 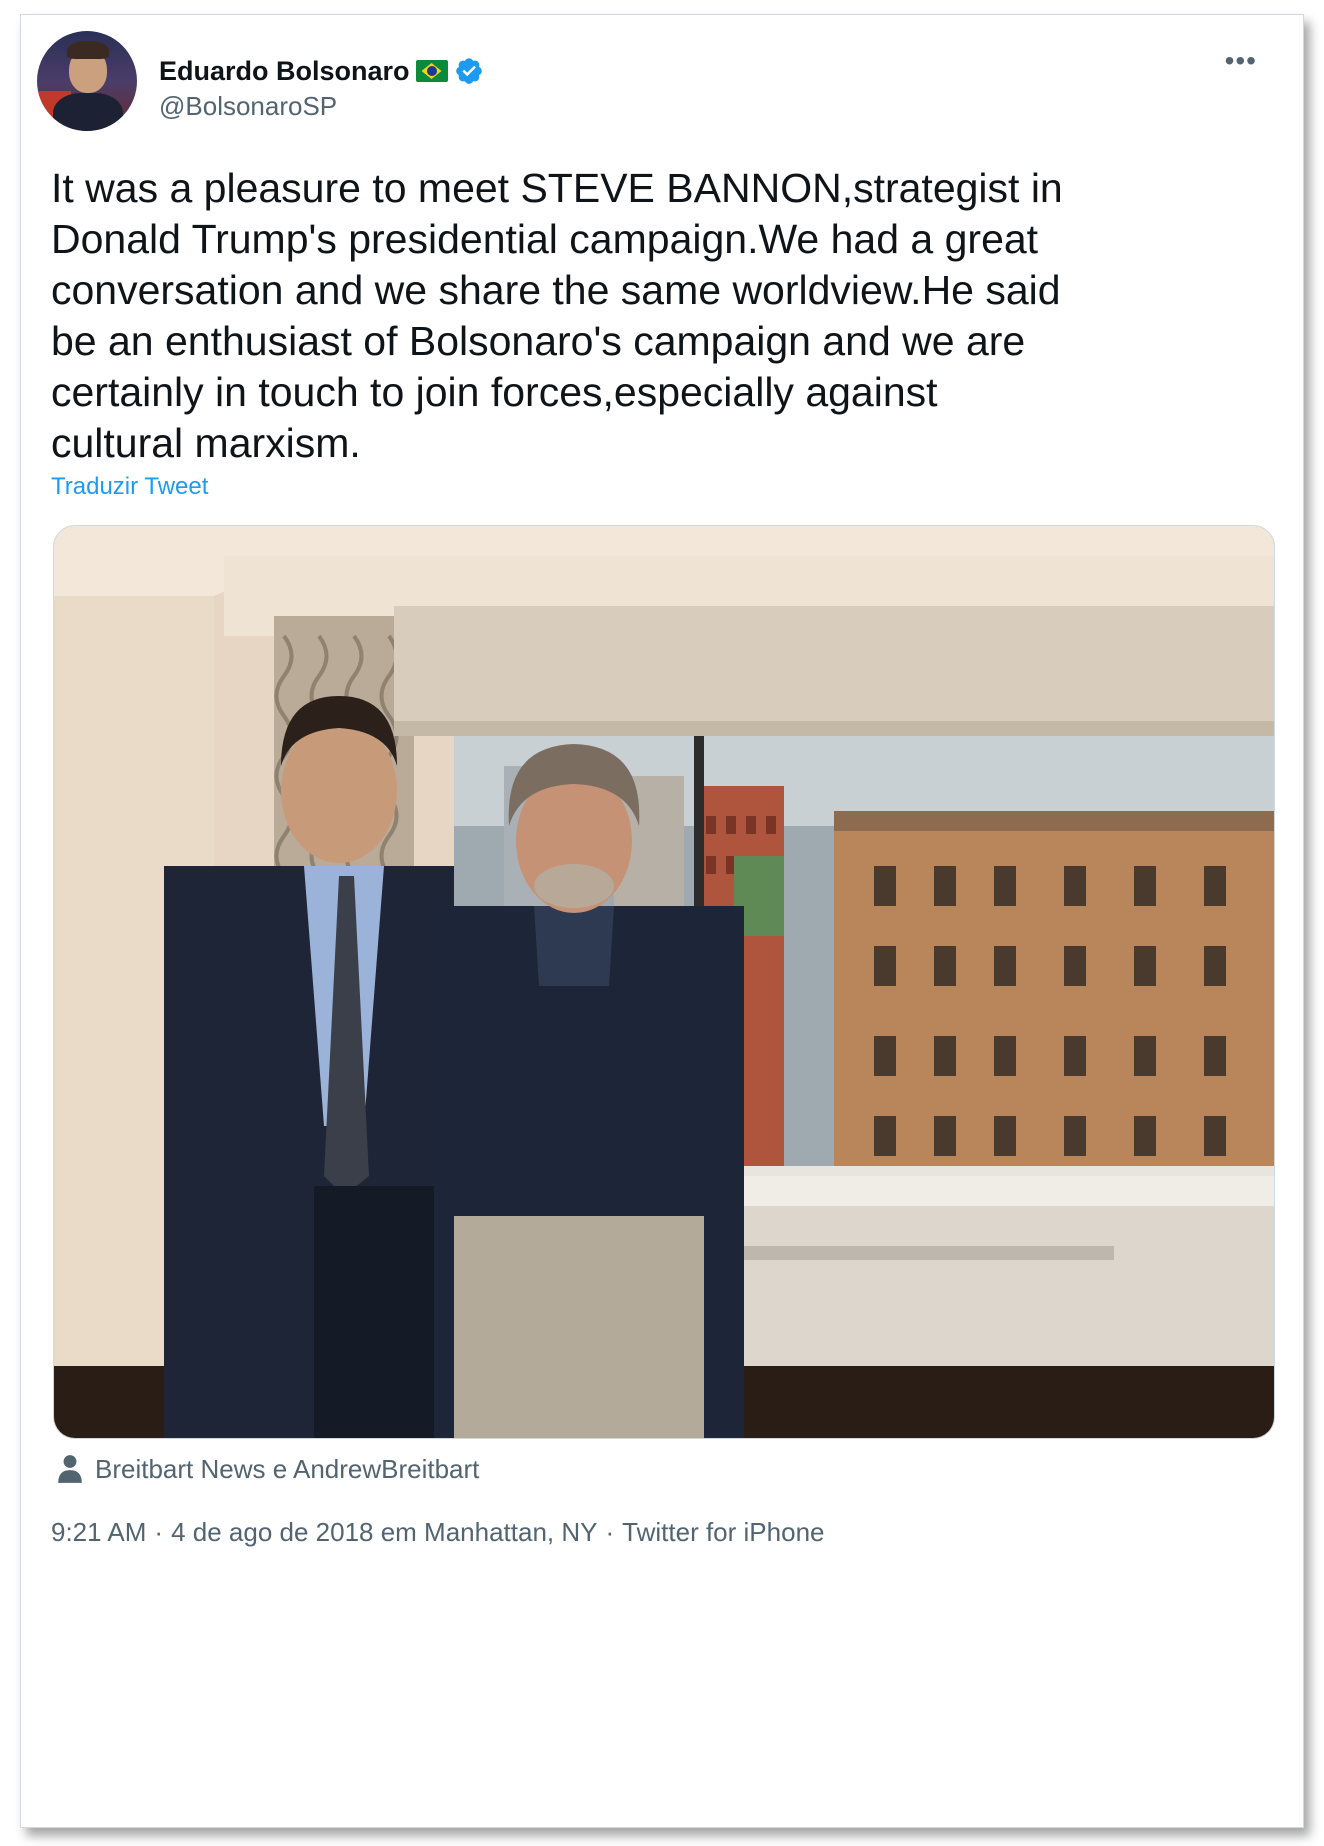 I want to click on translate-tweet-link: Traduzir Tweet, so click(x=129, y=487).